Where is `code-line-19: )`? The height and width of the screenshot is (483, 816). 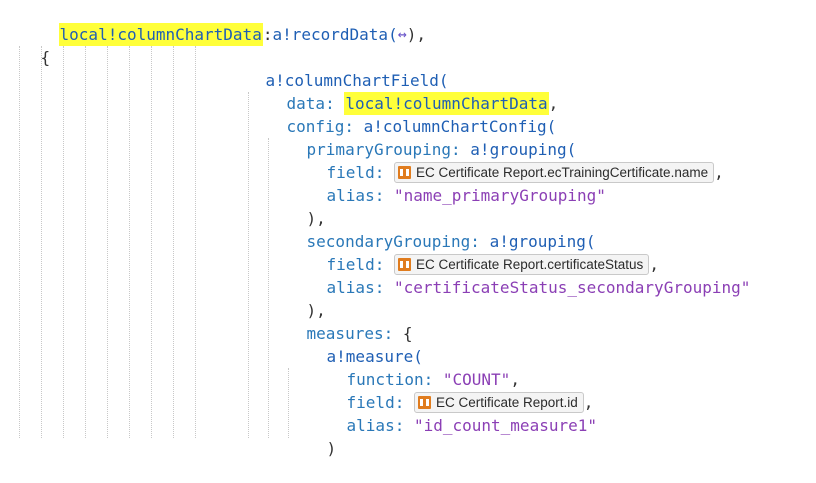
code-line-19: ) is located at coordinates (331, 448).